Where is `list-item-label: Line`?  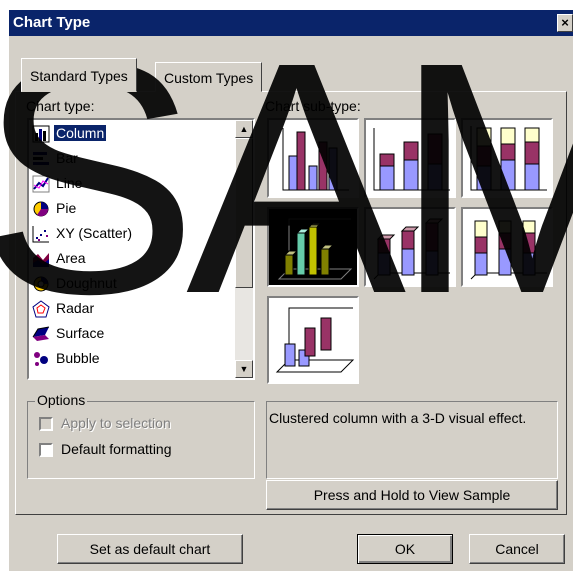 list-item-label: Line is located at coordinates (69, 183).